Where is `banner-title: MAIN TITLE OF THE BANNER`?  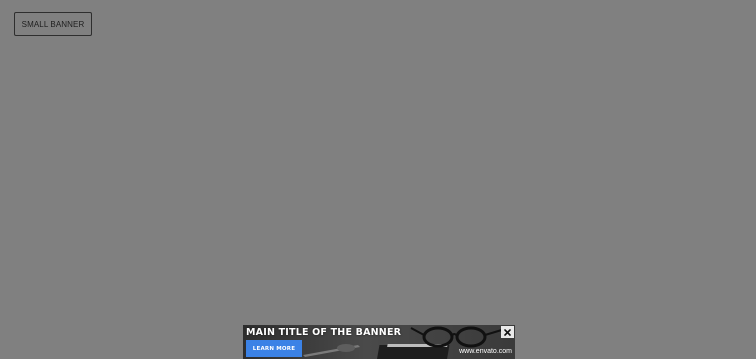
banner-title: MAIN TITLE OF THE BANNER is located at coordinates (324, 332).